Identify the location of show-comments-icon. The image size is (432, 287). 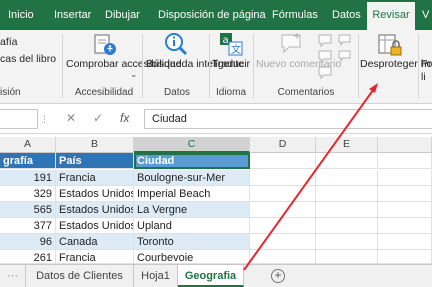
(345, 41).